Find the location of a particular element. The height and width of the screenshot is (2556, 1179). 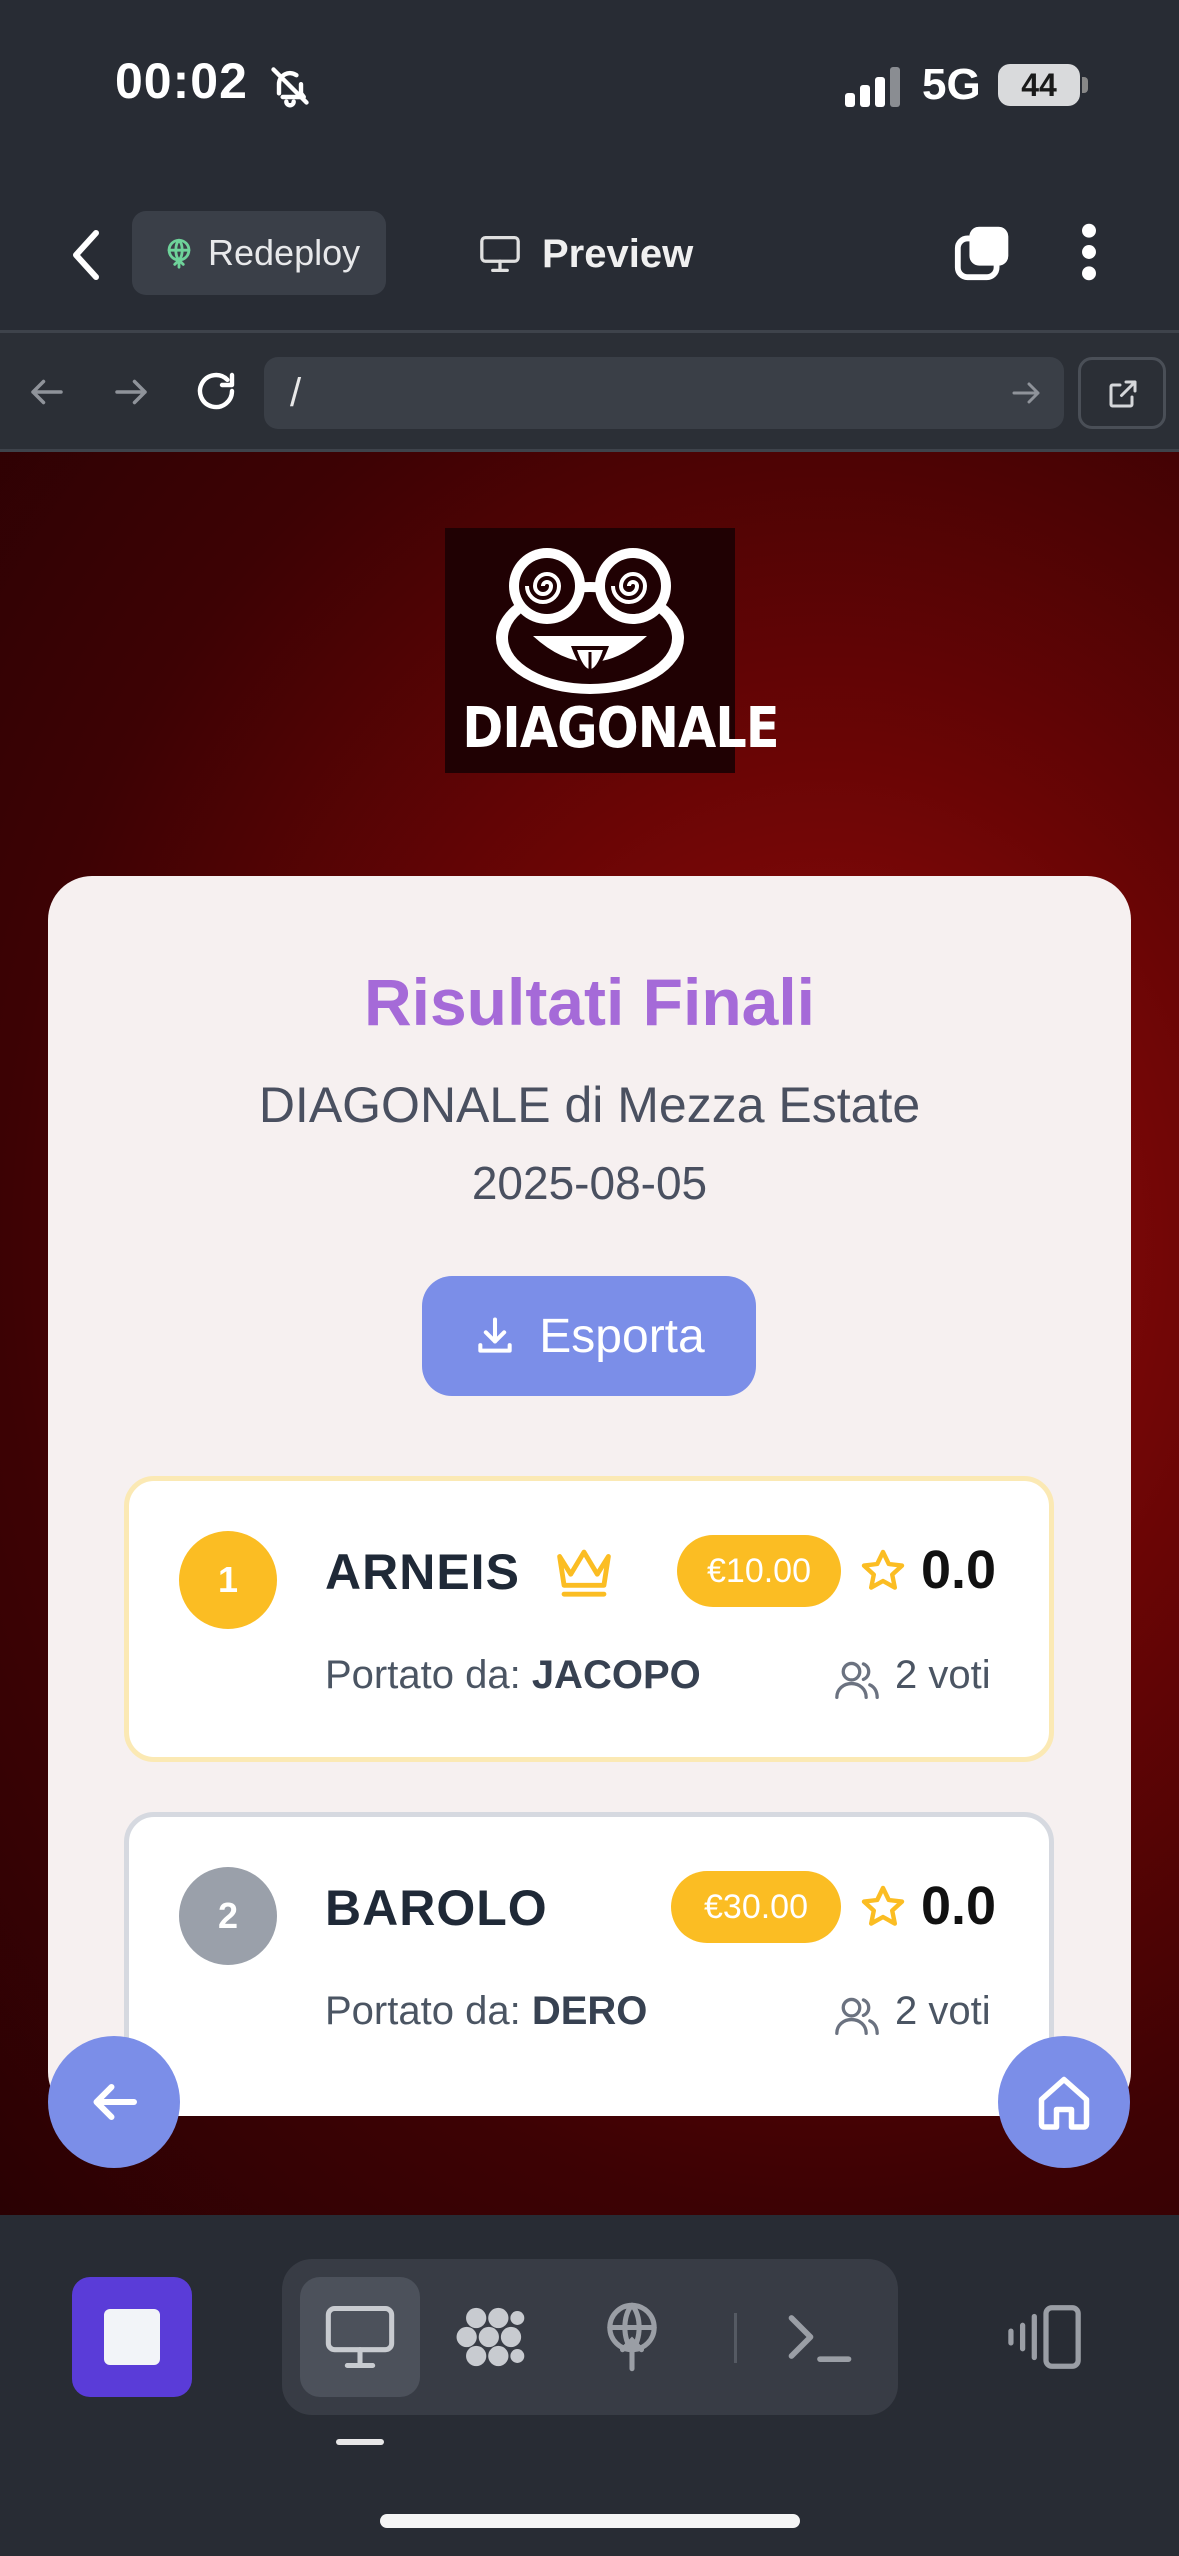

brought-by-name: JACOPO is located at coordinates (616, 1675).